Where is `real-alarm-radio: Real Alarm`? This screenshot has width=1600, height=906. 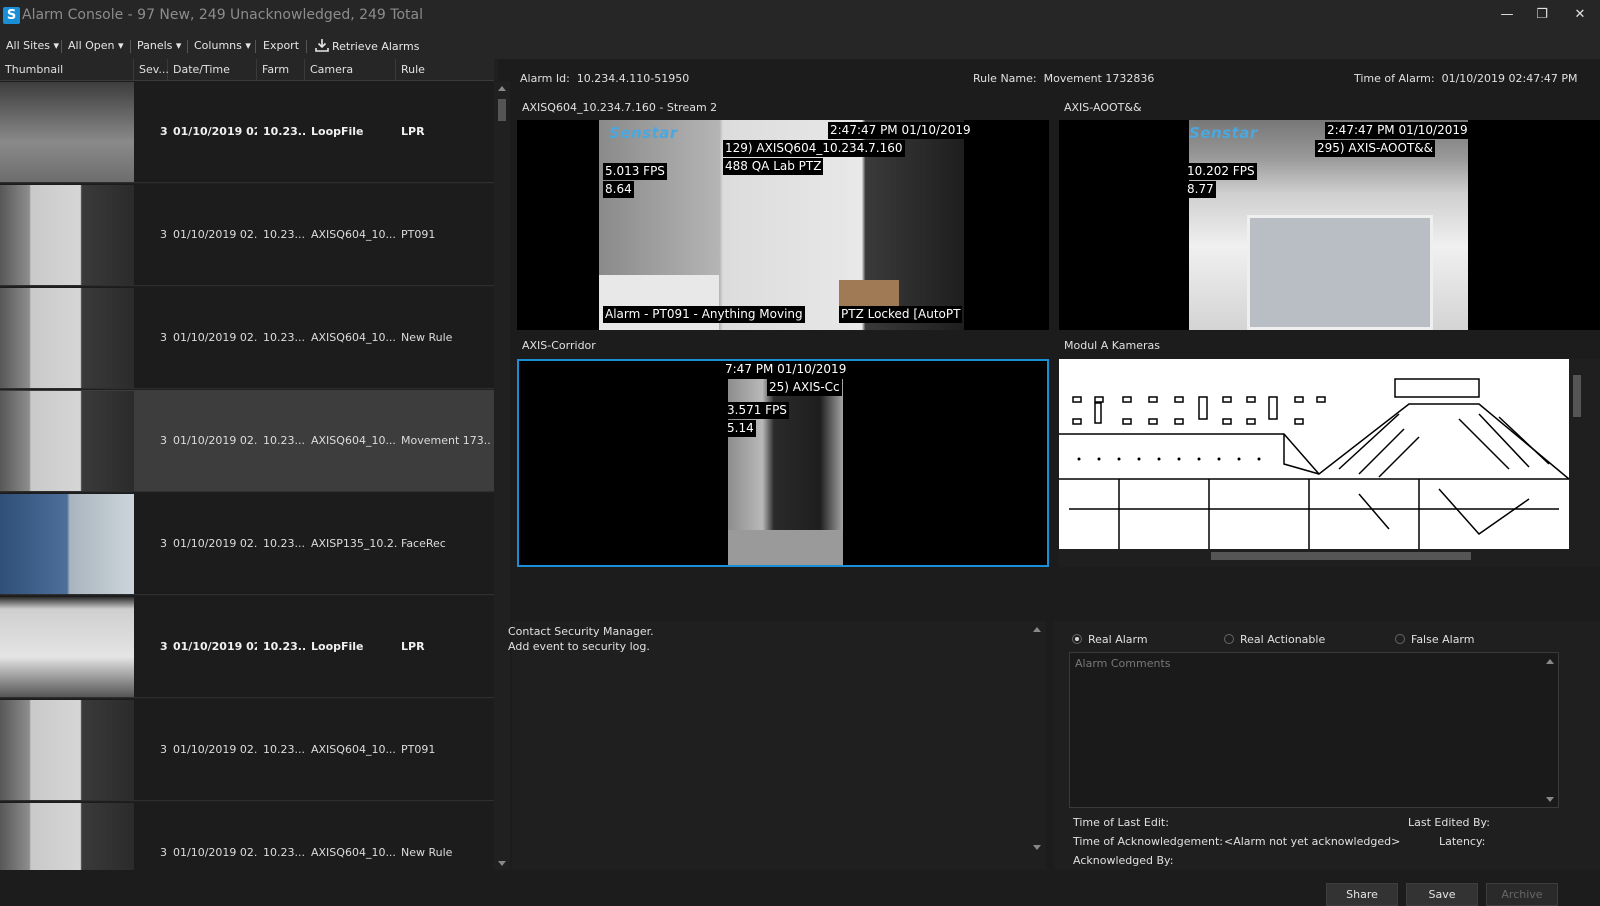
real-alarm-radio: Real Alarm is located at coordinates (1110, 639).